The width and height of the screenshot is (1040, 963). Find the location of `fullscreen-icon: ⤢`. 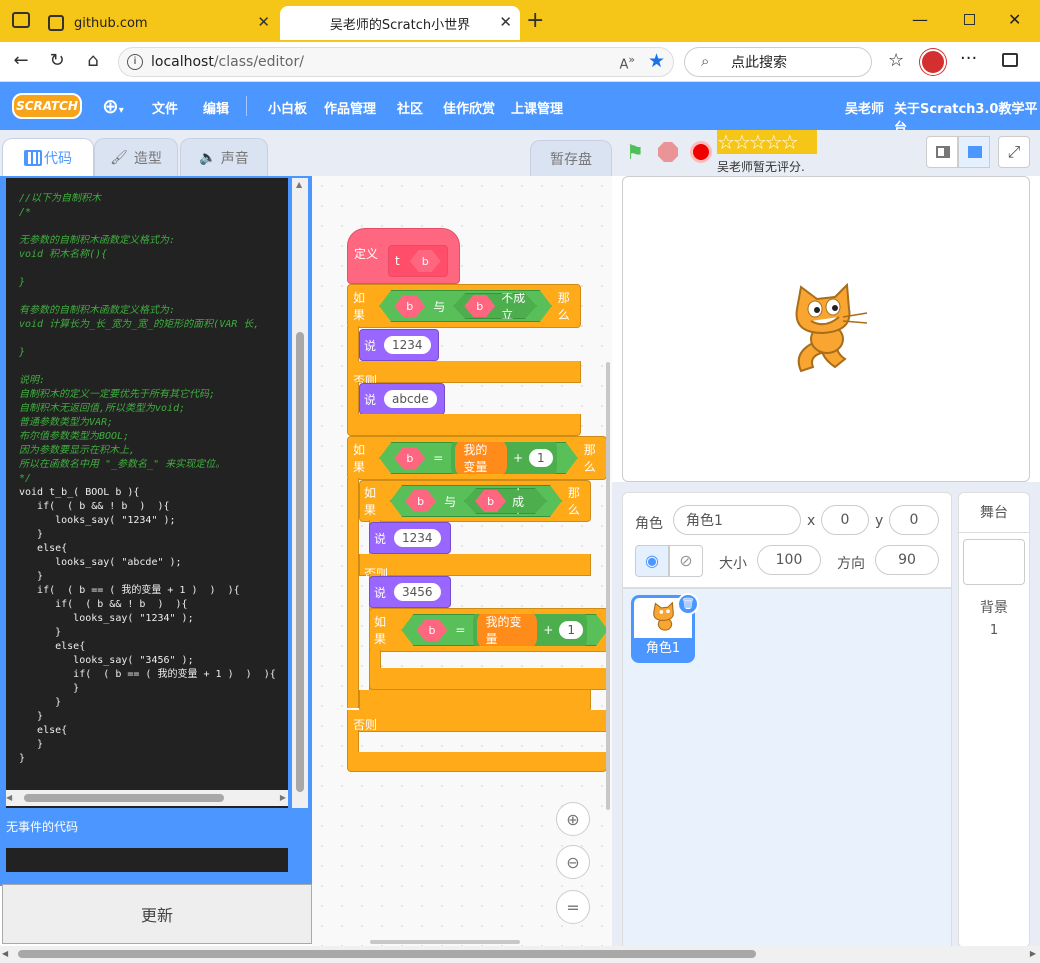

fullscreen-icon: ⤢ is located at coordinates (1014, 152).